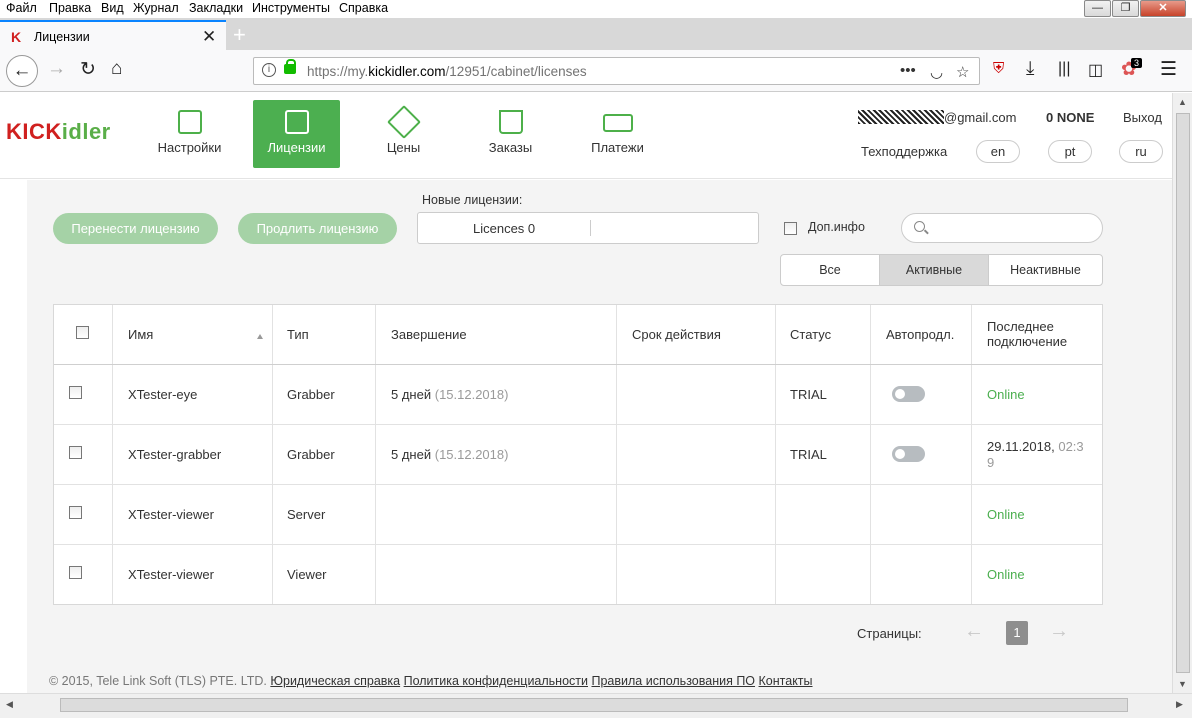 This screenshot has width=1192, height=718. I want to click on cell-type: Server, so click(306, 514).